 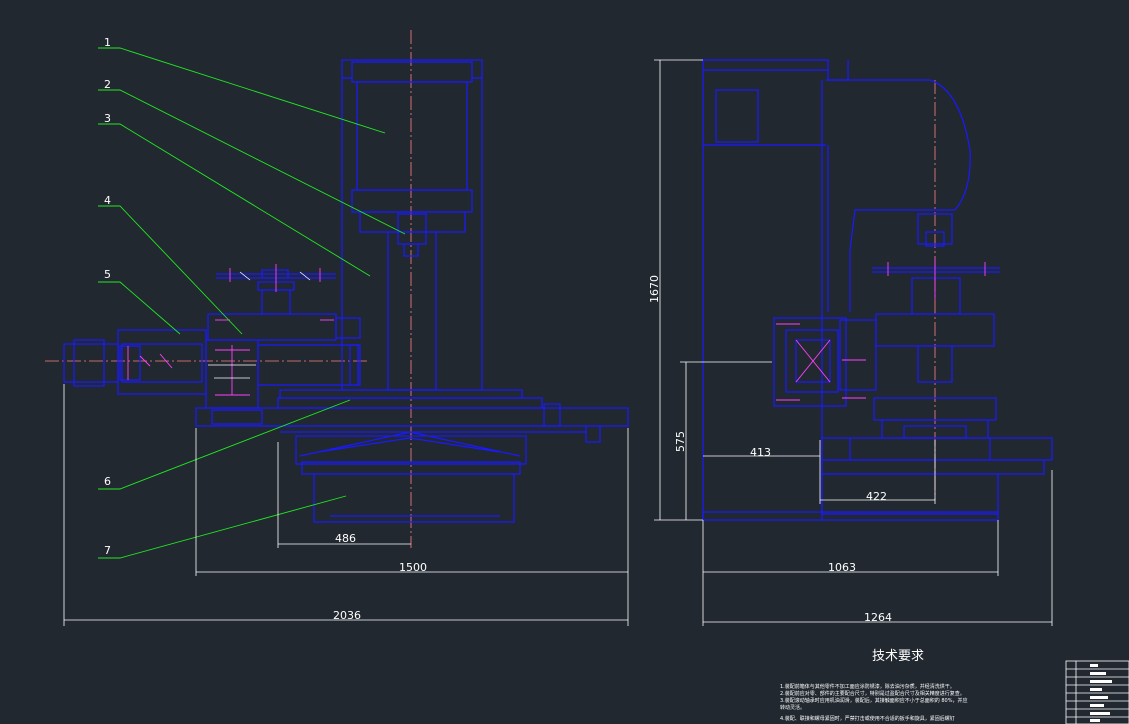 What do you see at coordinates (276, 289) in the screenshot?
I see `front-handwheel` at bounding box center [276, 289].